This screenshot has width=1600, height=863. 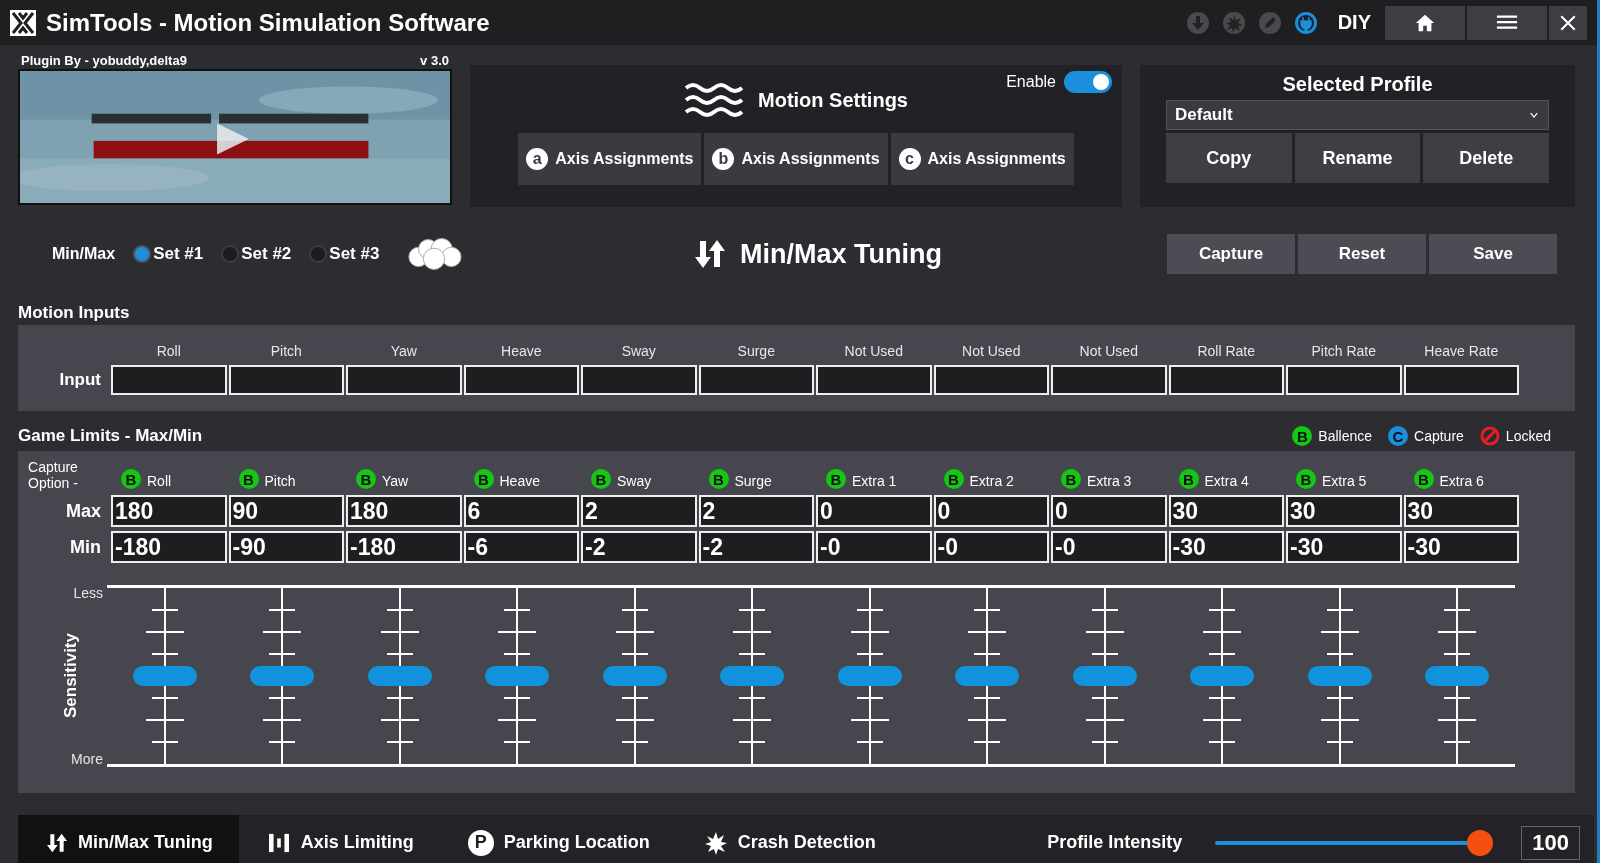 What do you see at coordinates (104, 61) in the screenshot?
I see `plugin-author: Plugin By - yobuddy,delta9` at bounding box center [104, 61].